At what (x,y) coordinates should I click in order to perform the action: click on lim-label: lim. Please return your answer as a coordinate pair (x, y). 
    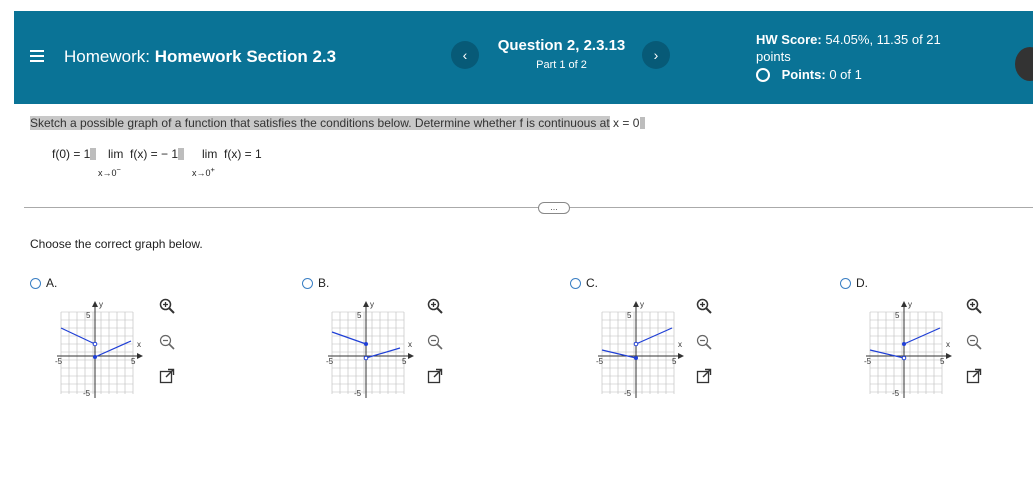
    Looking at the image, I should click on (116, 154).